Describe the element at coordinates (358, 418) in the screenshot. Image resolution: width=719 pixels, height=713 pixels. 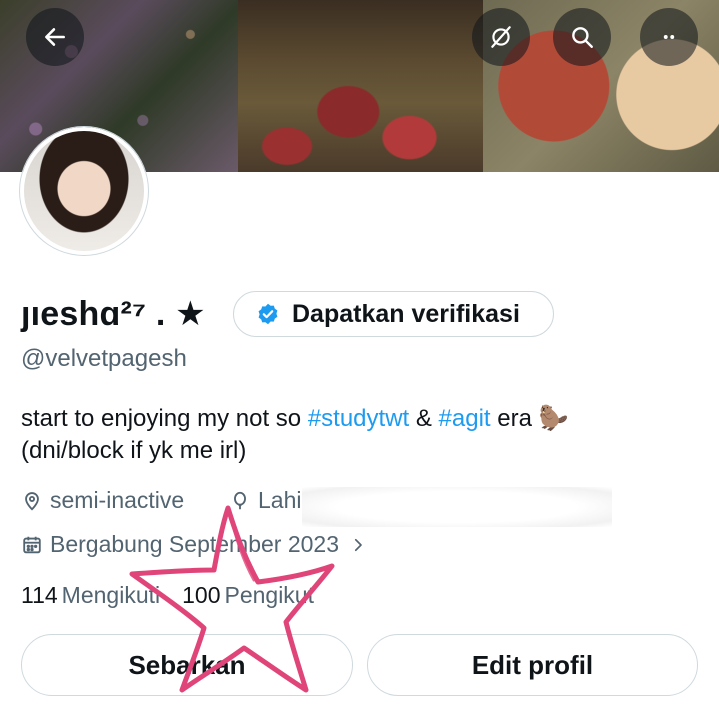
I see `hashtag-link-studytwt: #studytwt` at that location.